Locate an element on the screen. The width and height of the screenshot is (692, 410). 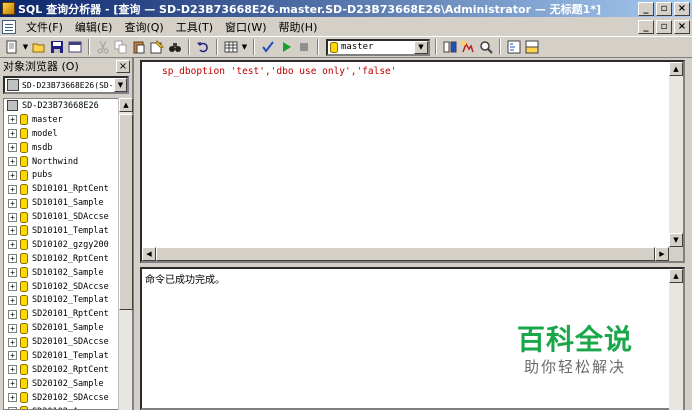
doc-restore-button: ▫ is located at coordinates (664, 26).